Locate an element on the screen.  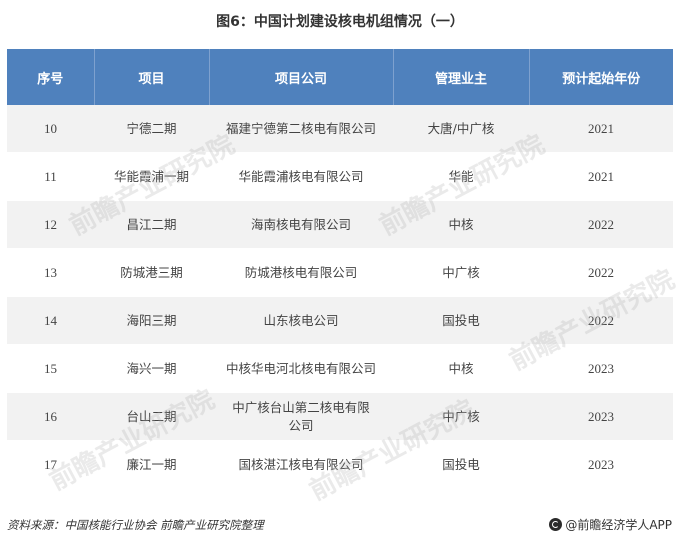
cell-company: 海南核电有限公司 is located at coordinates (301, 224).